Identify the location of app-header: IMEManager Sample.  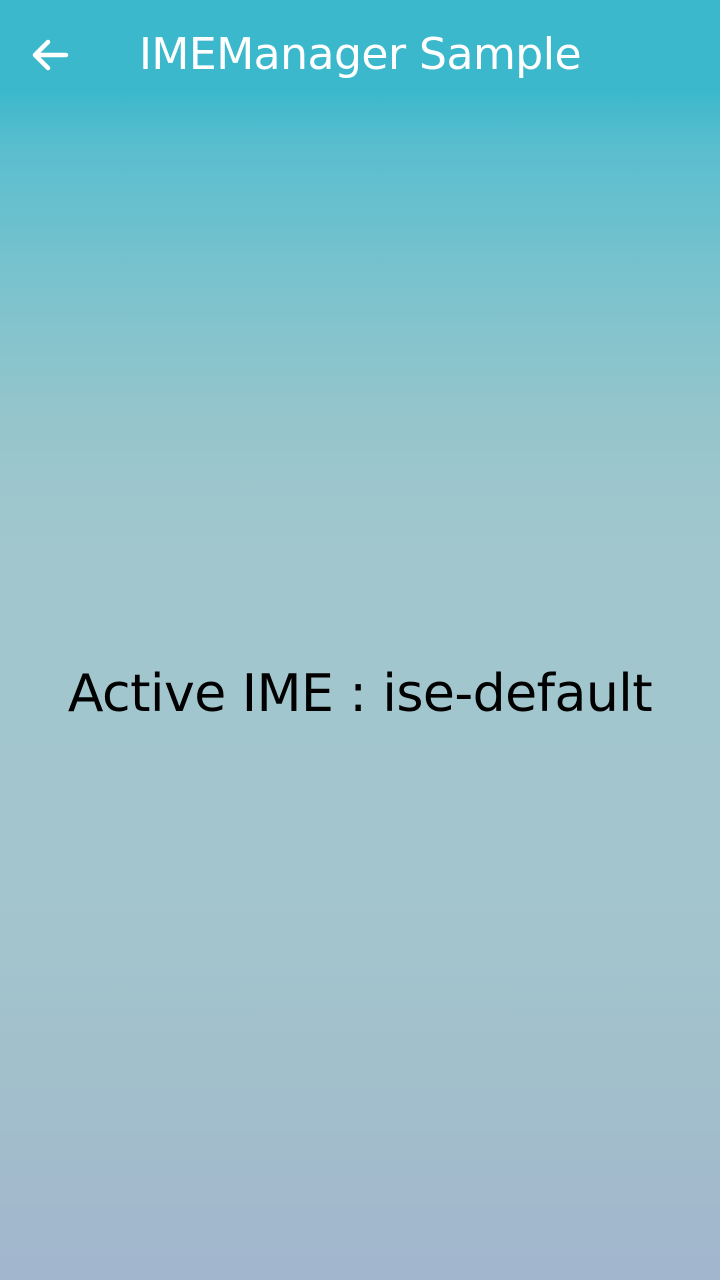
(360, 55).